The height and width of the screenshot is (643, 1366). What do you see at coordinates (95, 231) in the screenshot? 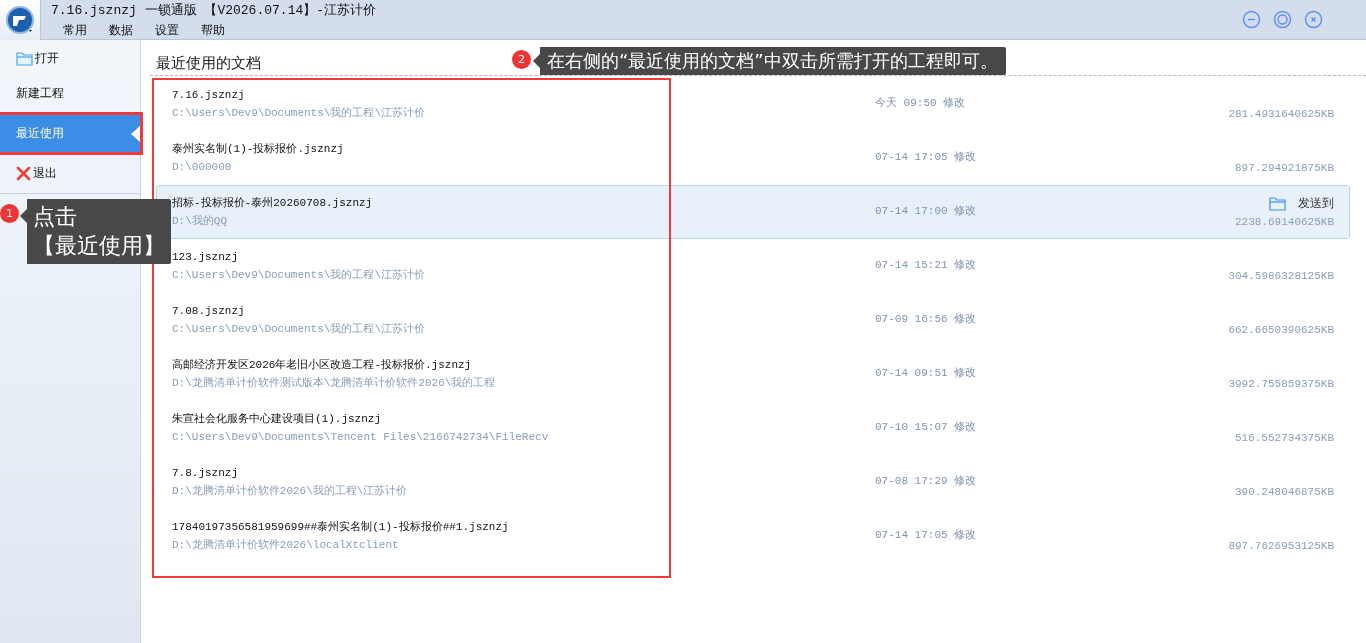
I see `callout-tooltip: 点击 【最近使用】` at bounding box center [95, 231].